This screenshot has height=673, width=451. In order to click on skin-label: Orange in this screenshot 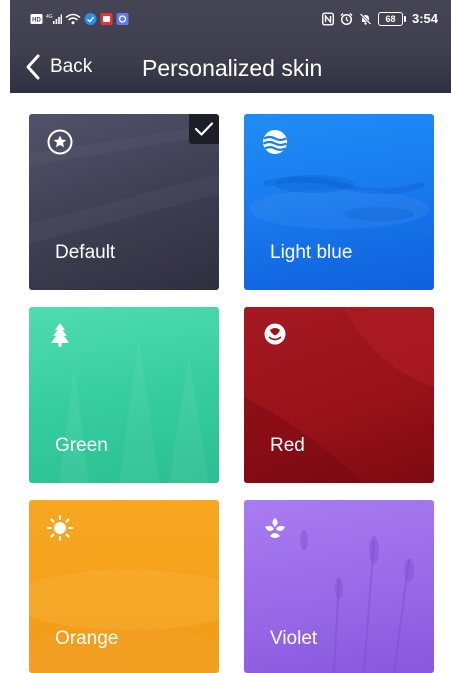, I will do `click(87, 638)`.